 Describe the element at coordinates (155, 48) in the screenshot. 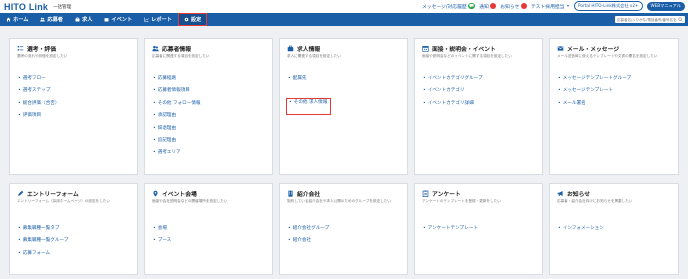

I see `users-icon` at that location.